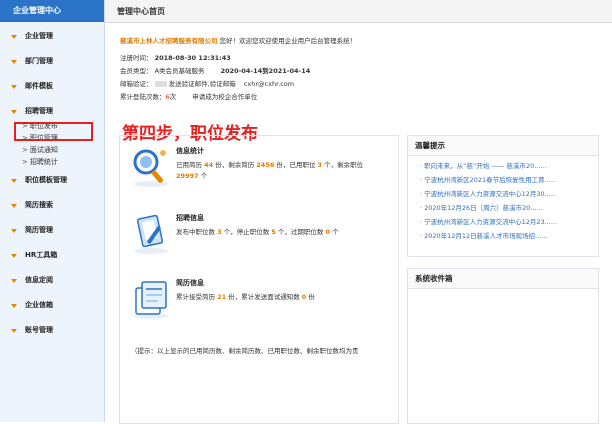 This screenshot has height=424, width=612. Describe the element at coordinates (304, 297) in the screenshot. I see `interview-notice-count: 0` at that location.